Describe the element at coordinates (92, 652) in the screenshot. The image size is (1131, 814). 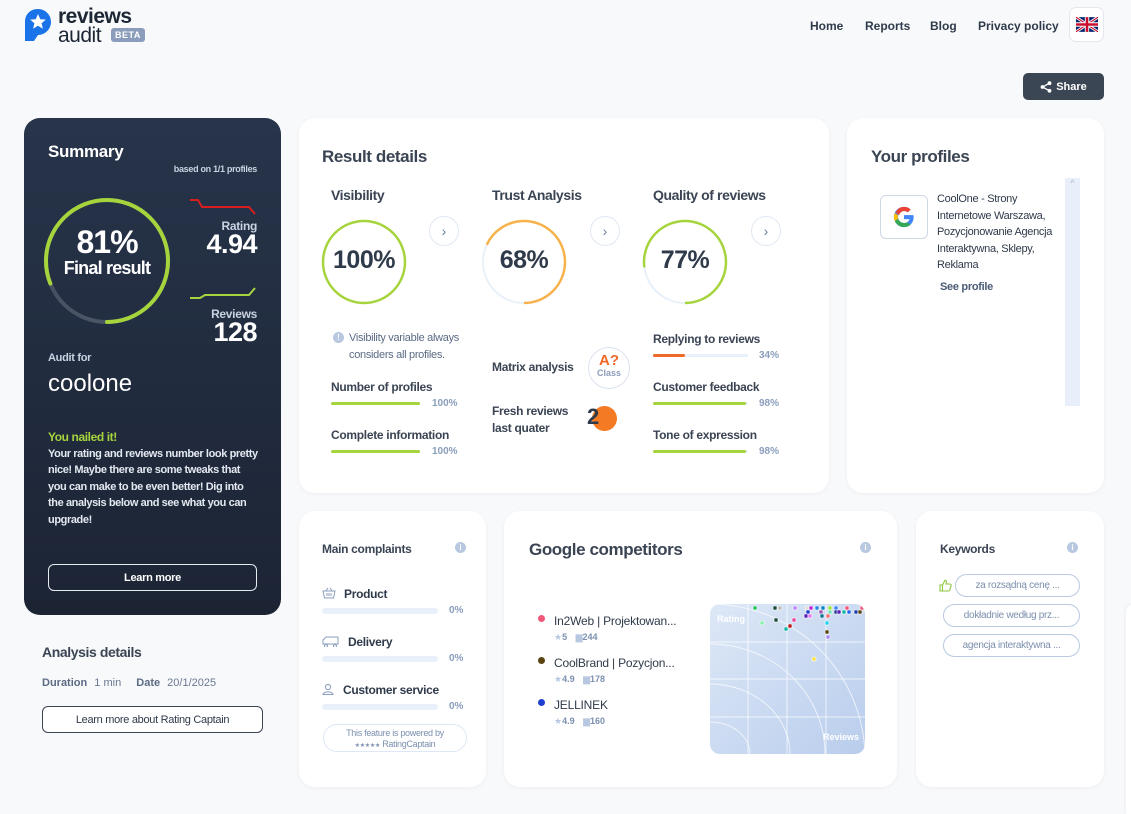
I see `analysis-details-title: Analysis details` at that location.